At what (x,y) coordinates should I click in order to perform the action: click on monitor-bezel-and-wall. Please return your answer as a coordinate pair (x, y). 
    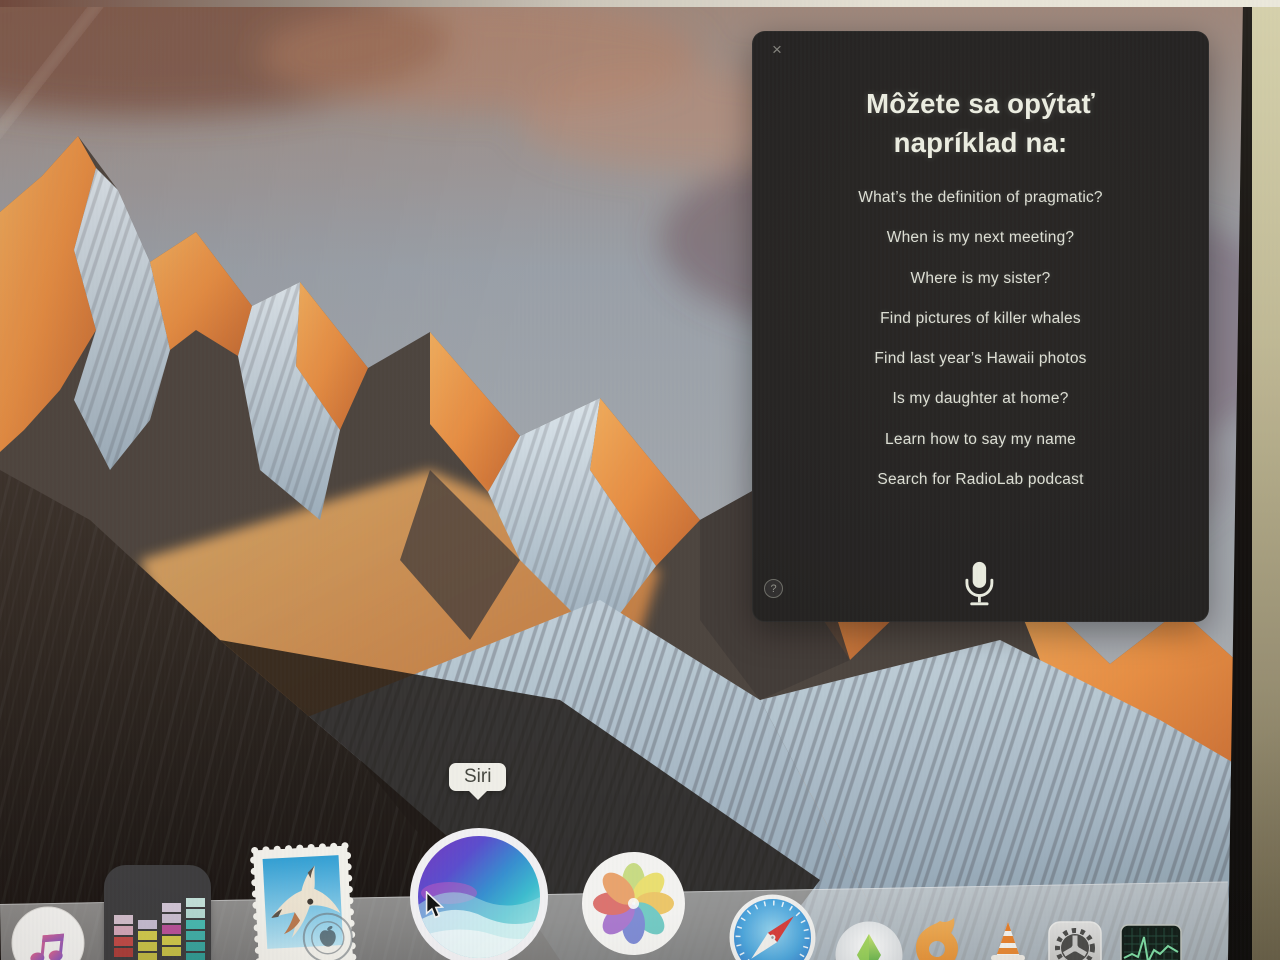
    Looking at the image, I should click on (1250, 480).